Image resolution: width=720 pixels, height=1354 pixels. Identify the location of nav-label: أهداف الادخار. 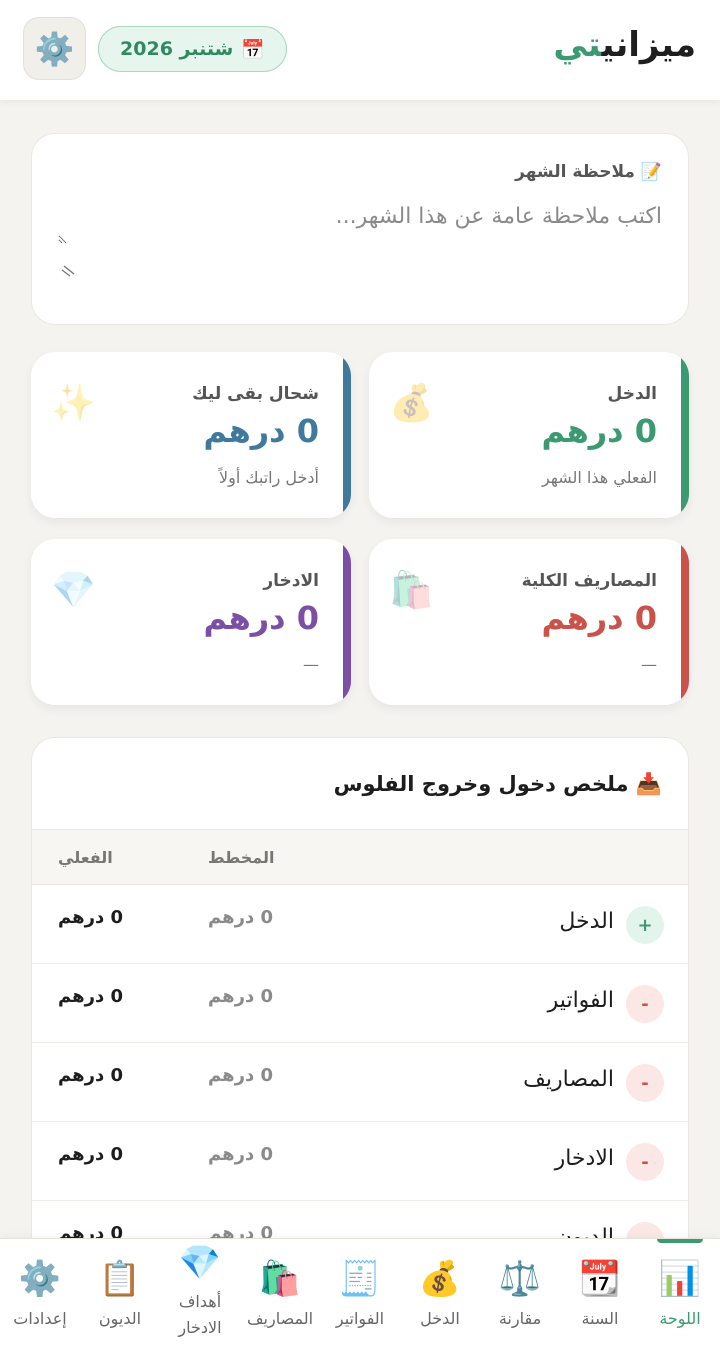
(200, 1314).